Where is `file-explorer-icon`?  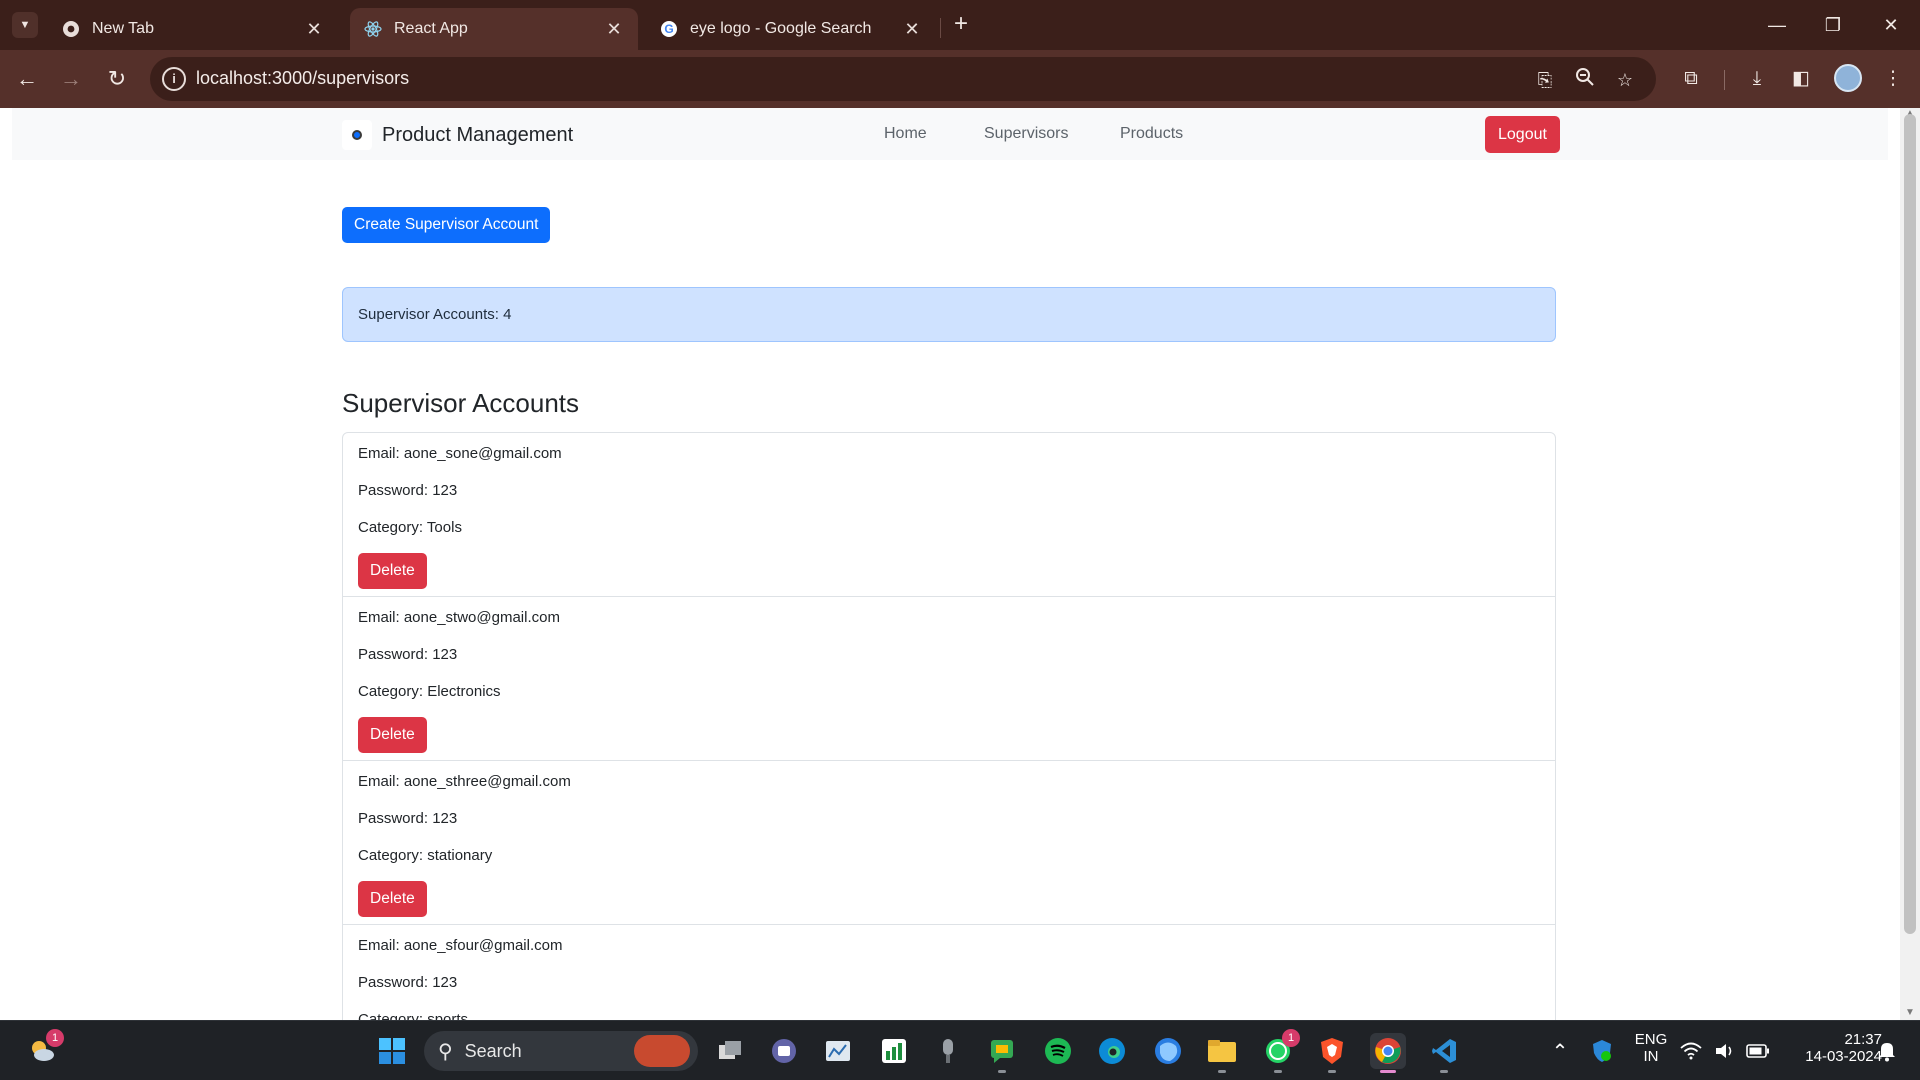 file-explorer-icon is located at coordinates (1222, 1053).